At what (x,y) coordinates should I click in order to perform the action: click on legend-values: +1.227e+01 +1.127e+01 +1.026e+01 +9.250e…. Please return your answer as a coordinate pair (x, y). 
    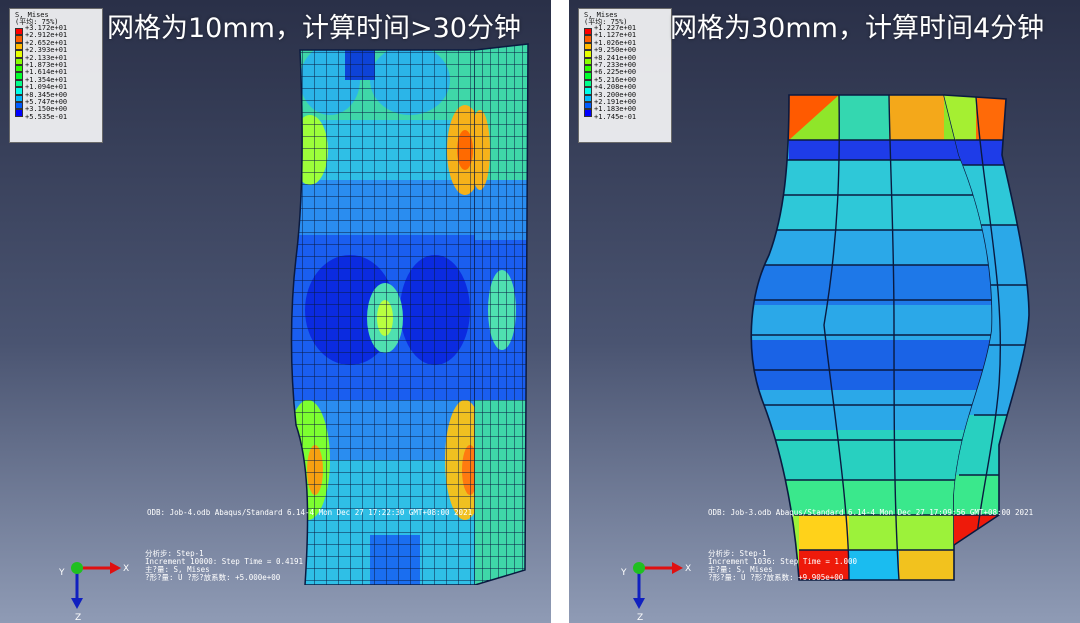
    Looking at the image, I should click on (615, 72).